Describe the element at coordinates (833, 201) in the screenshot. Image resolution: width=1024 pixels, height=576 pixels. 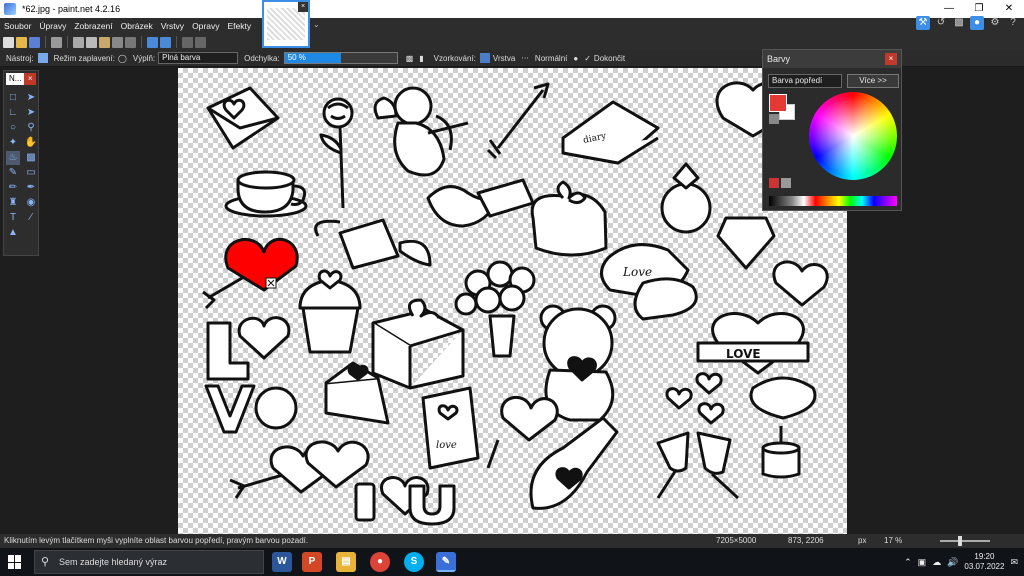
I see `color-palette` at that location.